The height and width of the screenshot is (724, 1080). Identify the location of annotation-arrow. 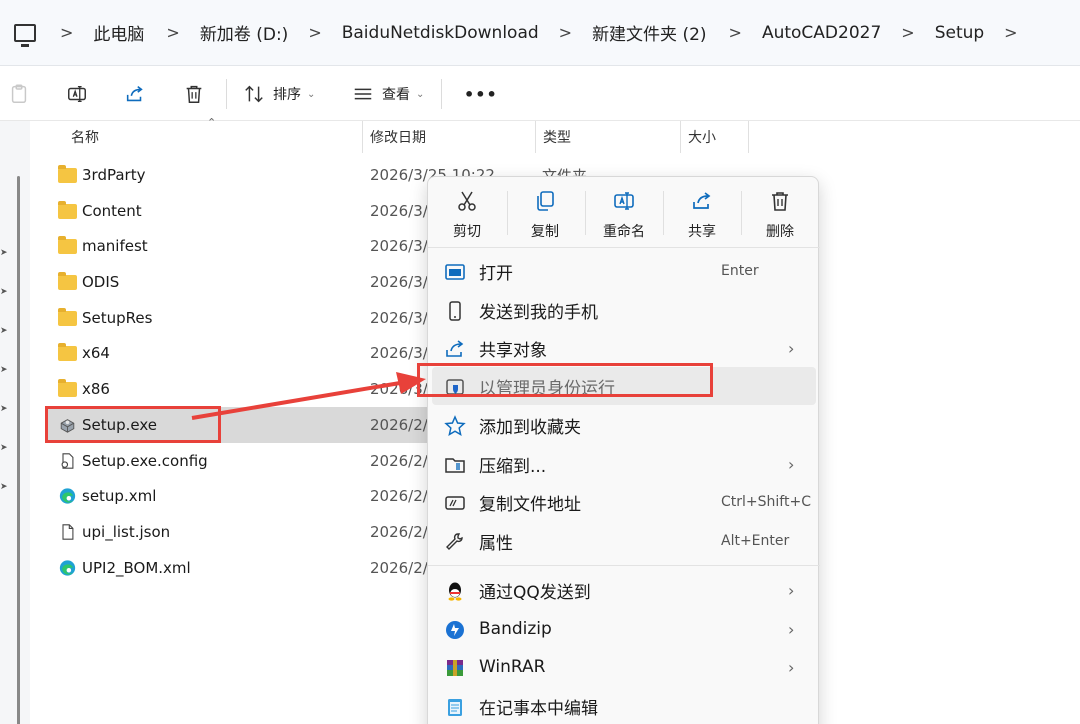
(308, 396).